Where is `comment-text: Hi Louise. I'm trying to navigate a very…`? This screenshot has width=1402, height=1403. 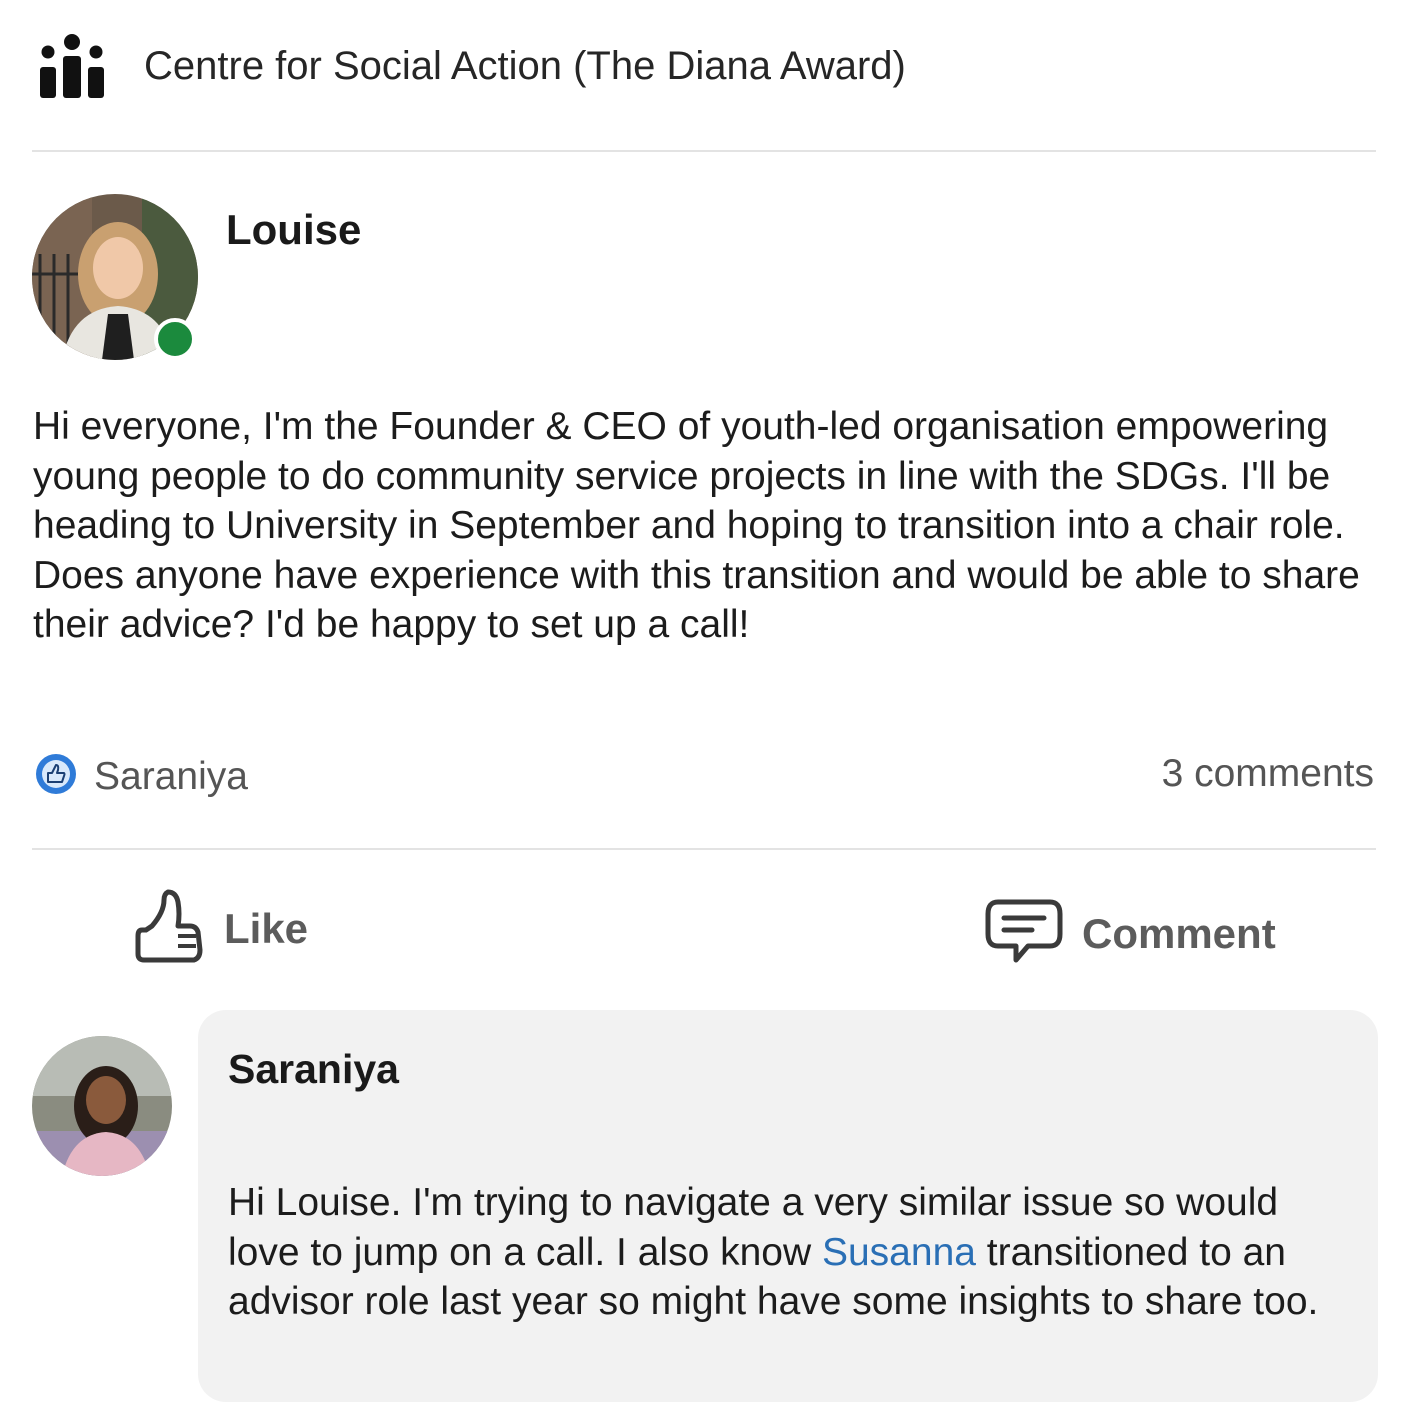
comment-text: Hi Louise. I'm trying to navigate a very… is located at coordinates (793, 1252).